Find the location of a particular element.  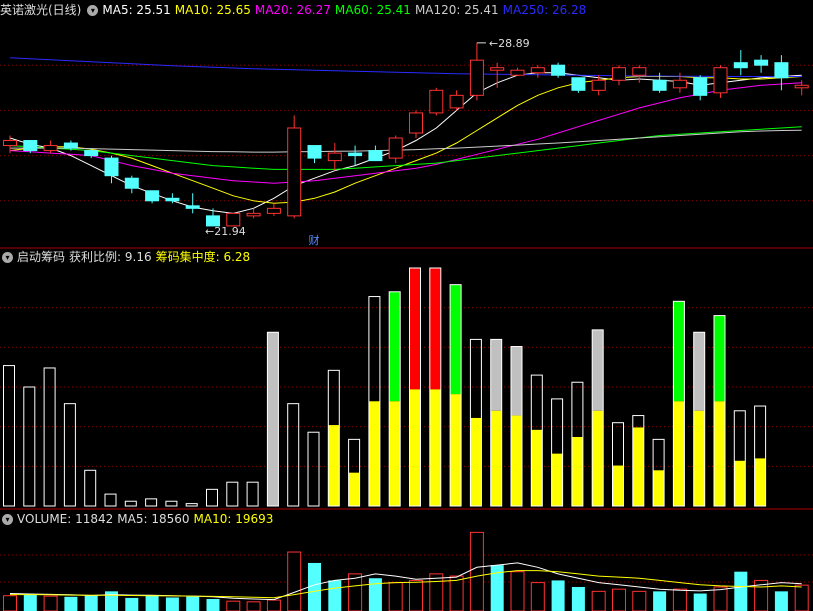

chip-bar-gray is located at coordinates (496, 375).